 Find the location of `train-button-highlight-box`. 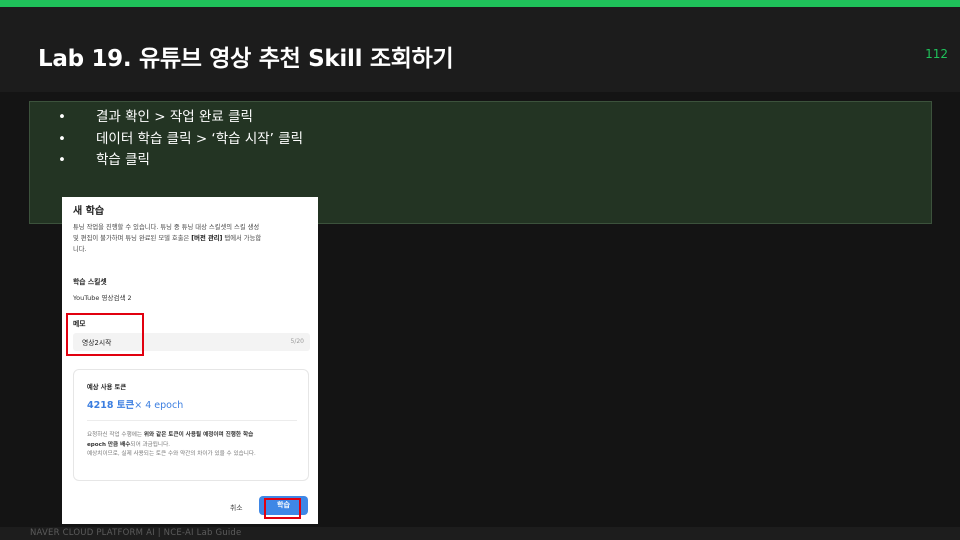

train-button-highlight-box is located at coordinates (282, 508).